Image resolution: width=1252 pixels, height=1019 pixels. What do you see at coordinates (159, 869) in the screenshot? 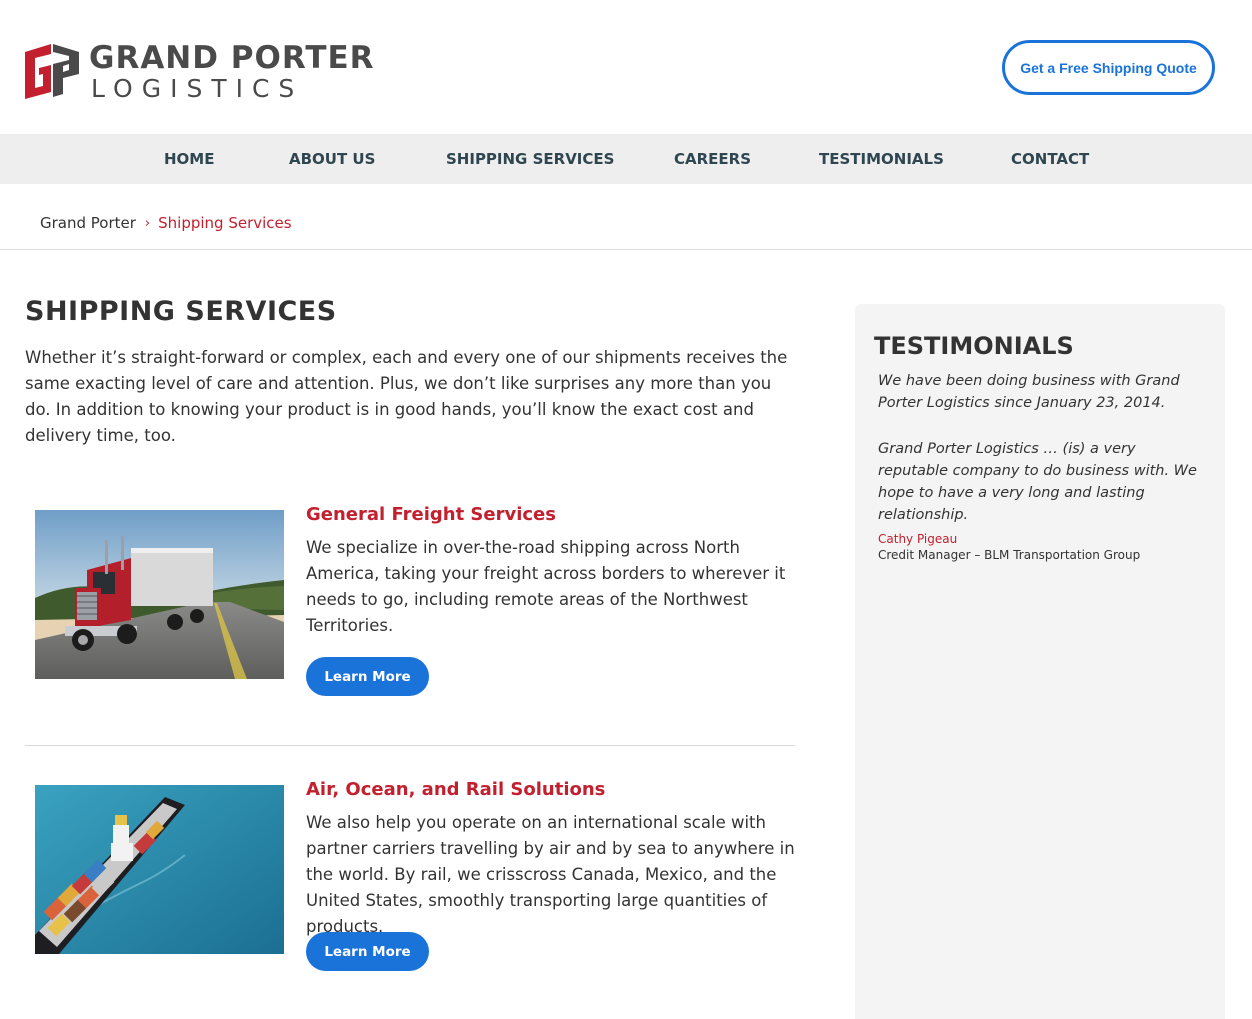
I see `cargo-ship-image` at bounding box center [159, 869].